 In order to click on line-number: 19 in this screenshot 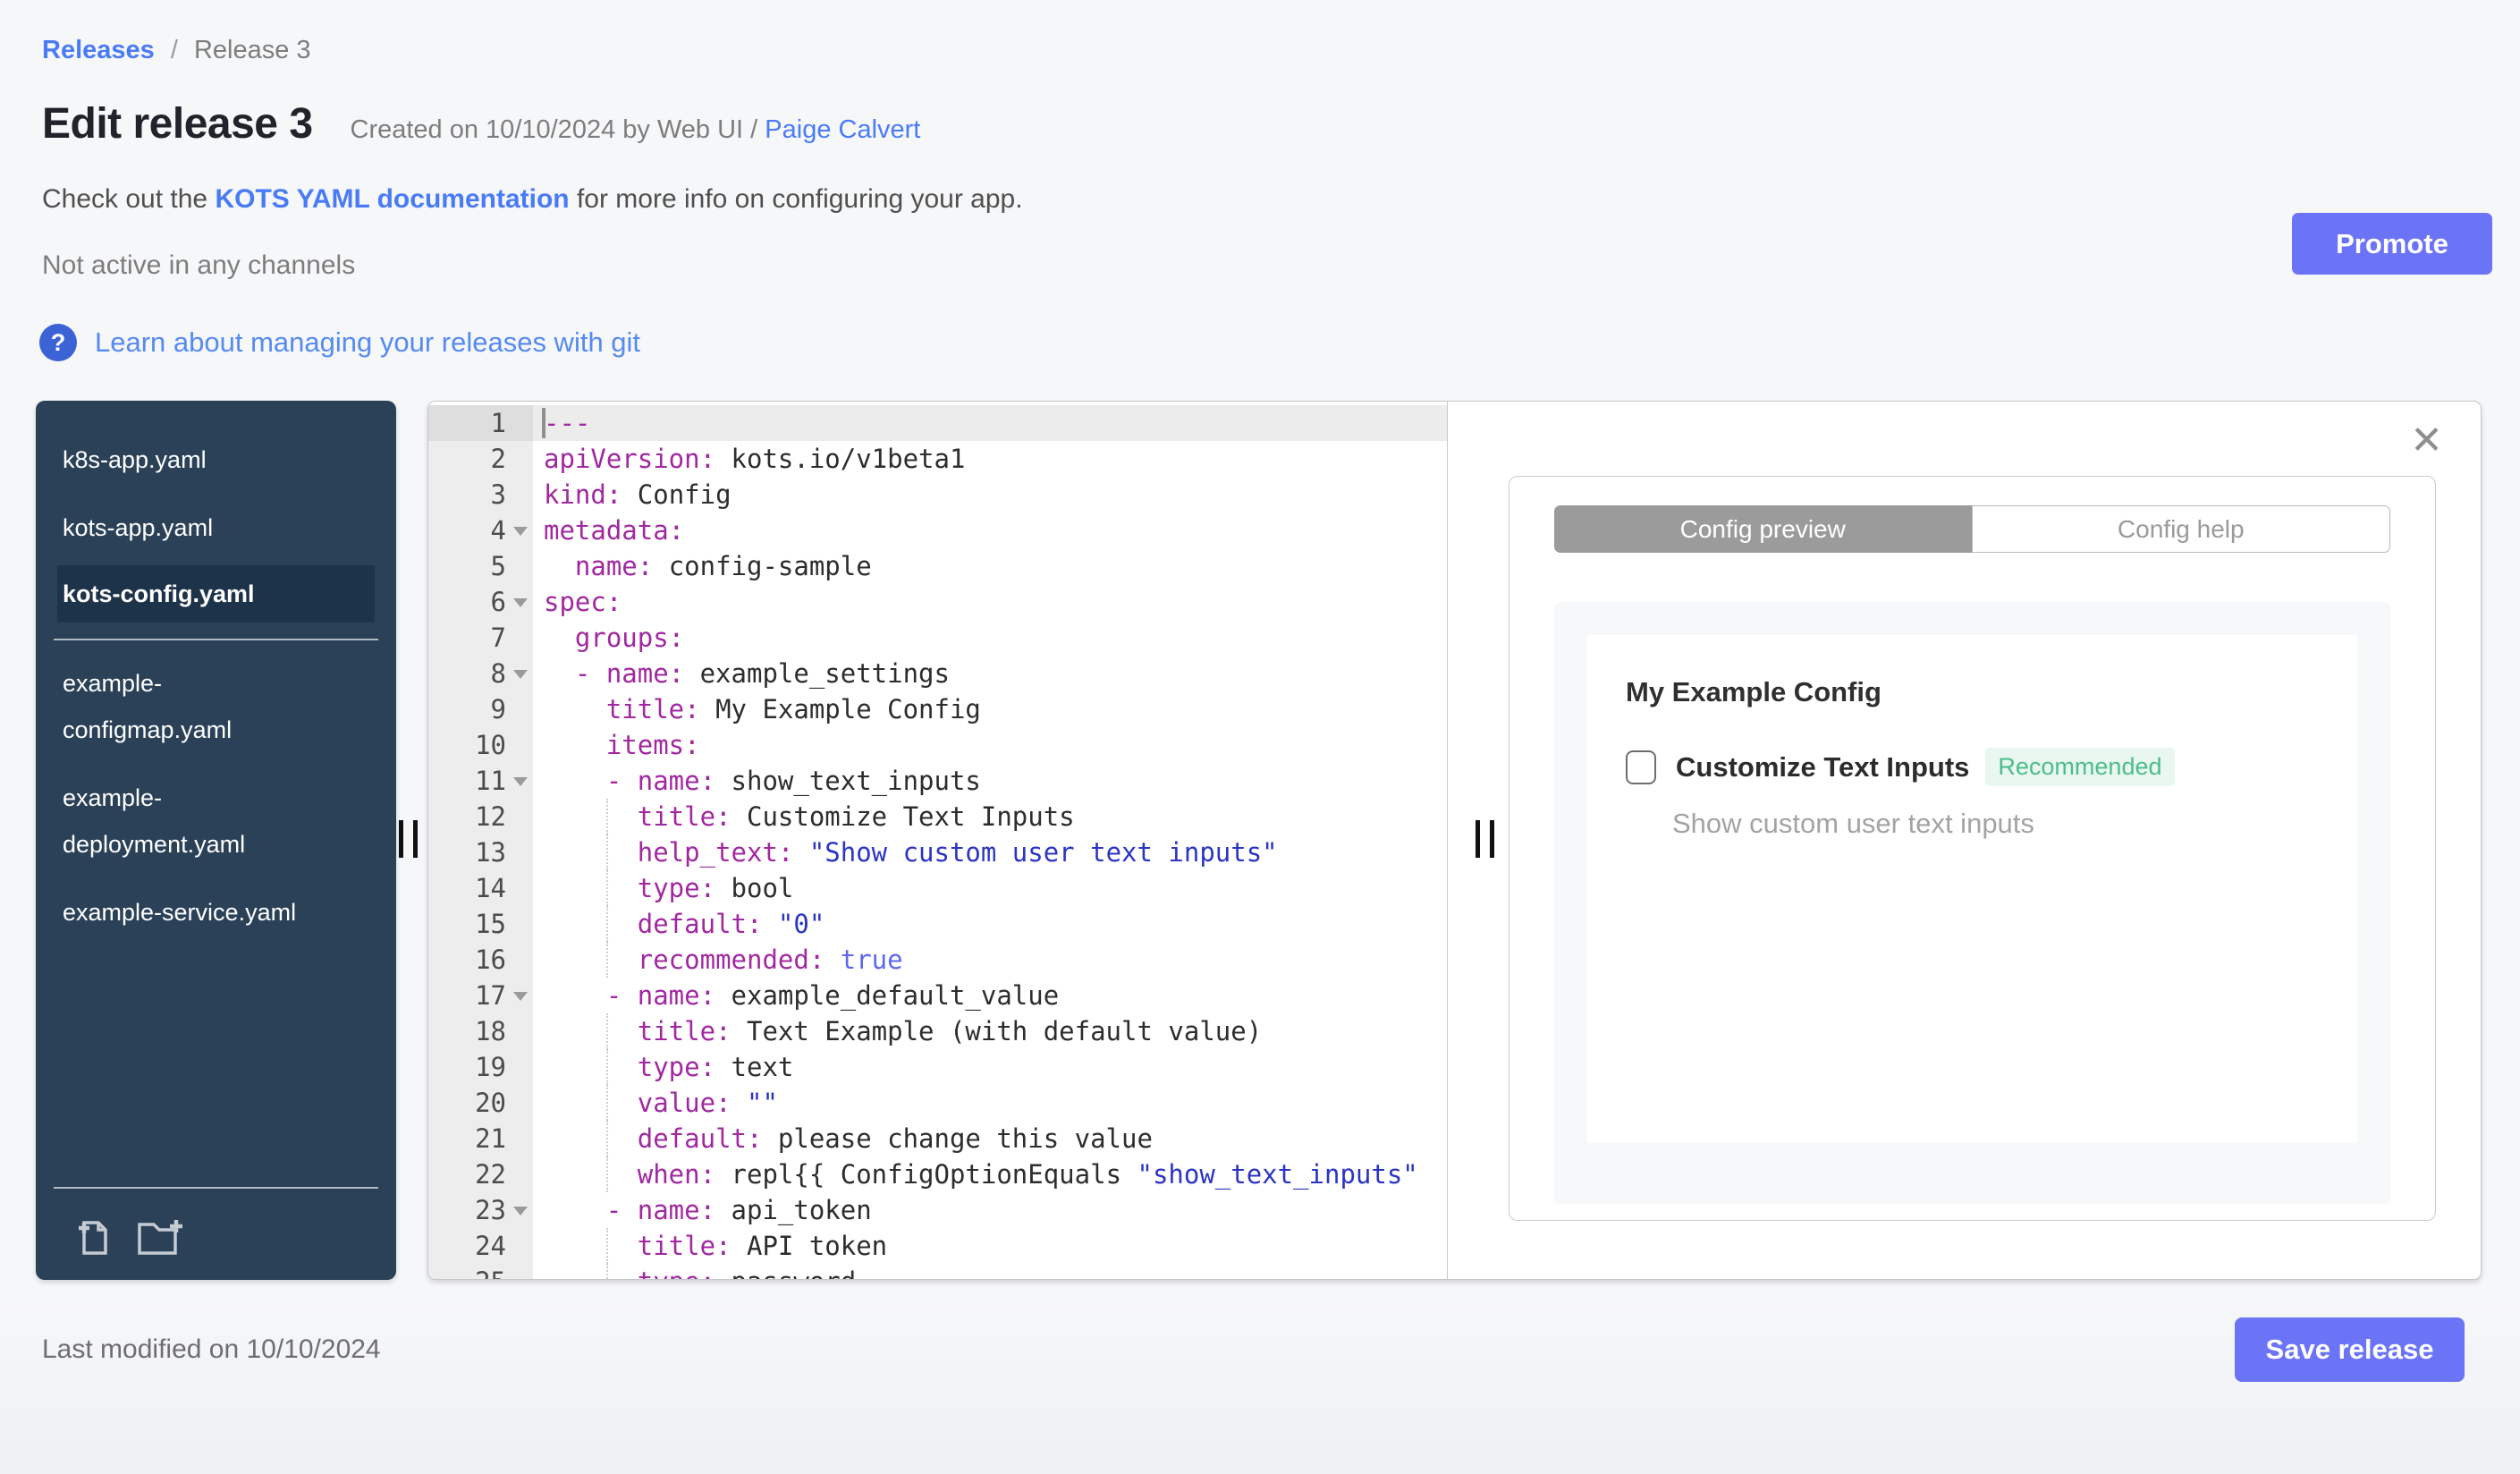, I will do `click(480, 1067)`.